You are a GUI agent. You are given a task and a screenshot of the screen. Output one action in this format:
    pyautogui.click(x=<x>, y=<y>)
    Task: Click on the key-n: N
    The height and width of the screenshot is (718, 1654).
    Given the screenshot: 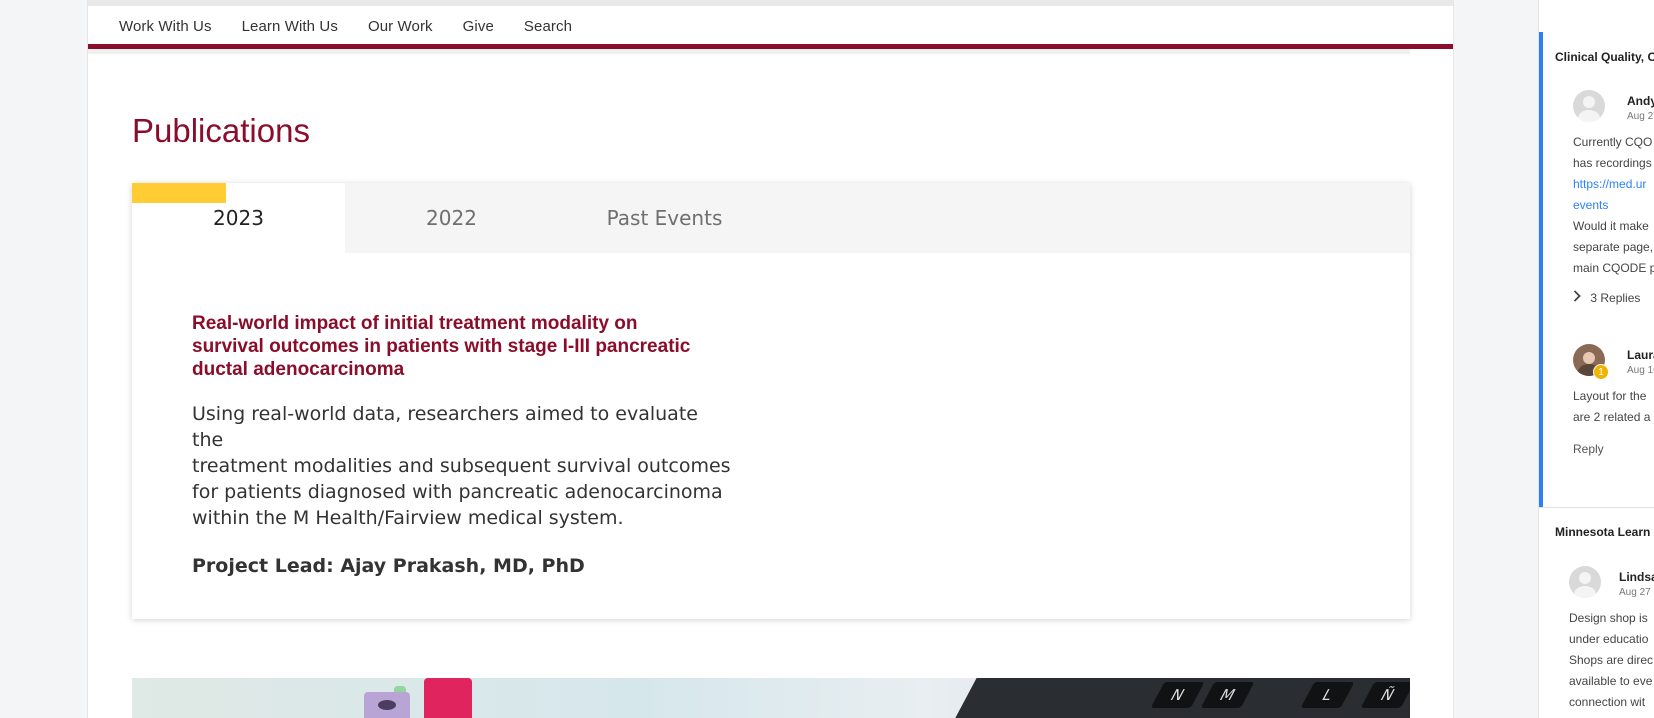 What is the action you would take?
    pyautogui.click(x=1177, y=695)
    